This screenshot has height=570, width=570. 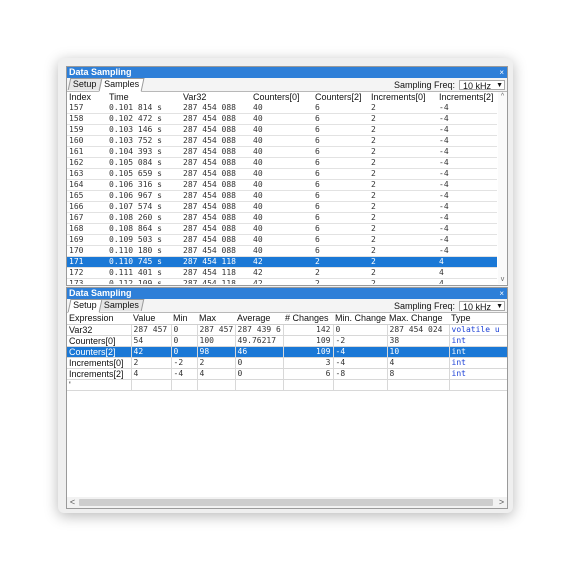 I want to click on cell-max: 4, so click(x=216, y=374).